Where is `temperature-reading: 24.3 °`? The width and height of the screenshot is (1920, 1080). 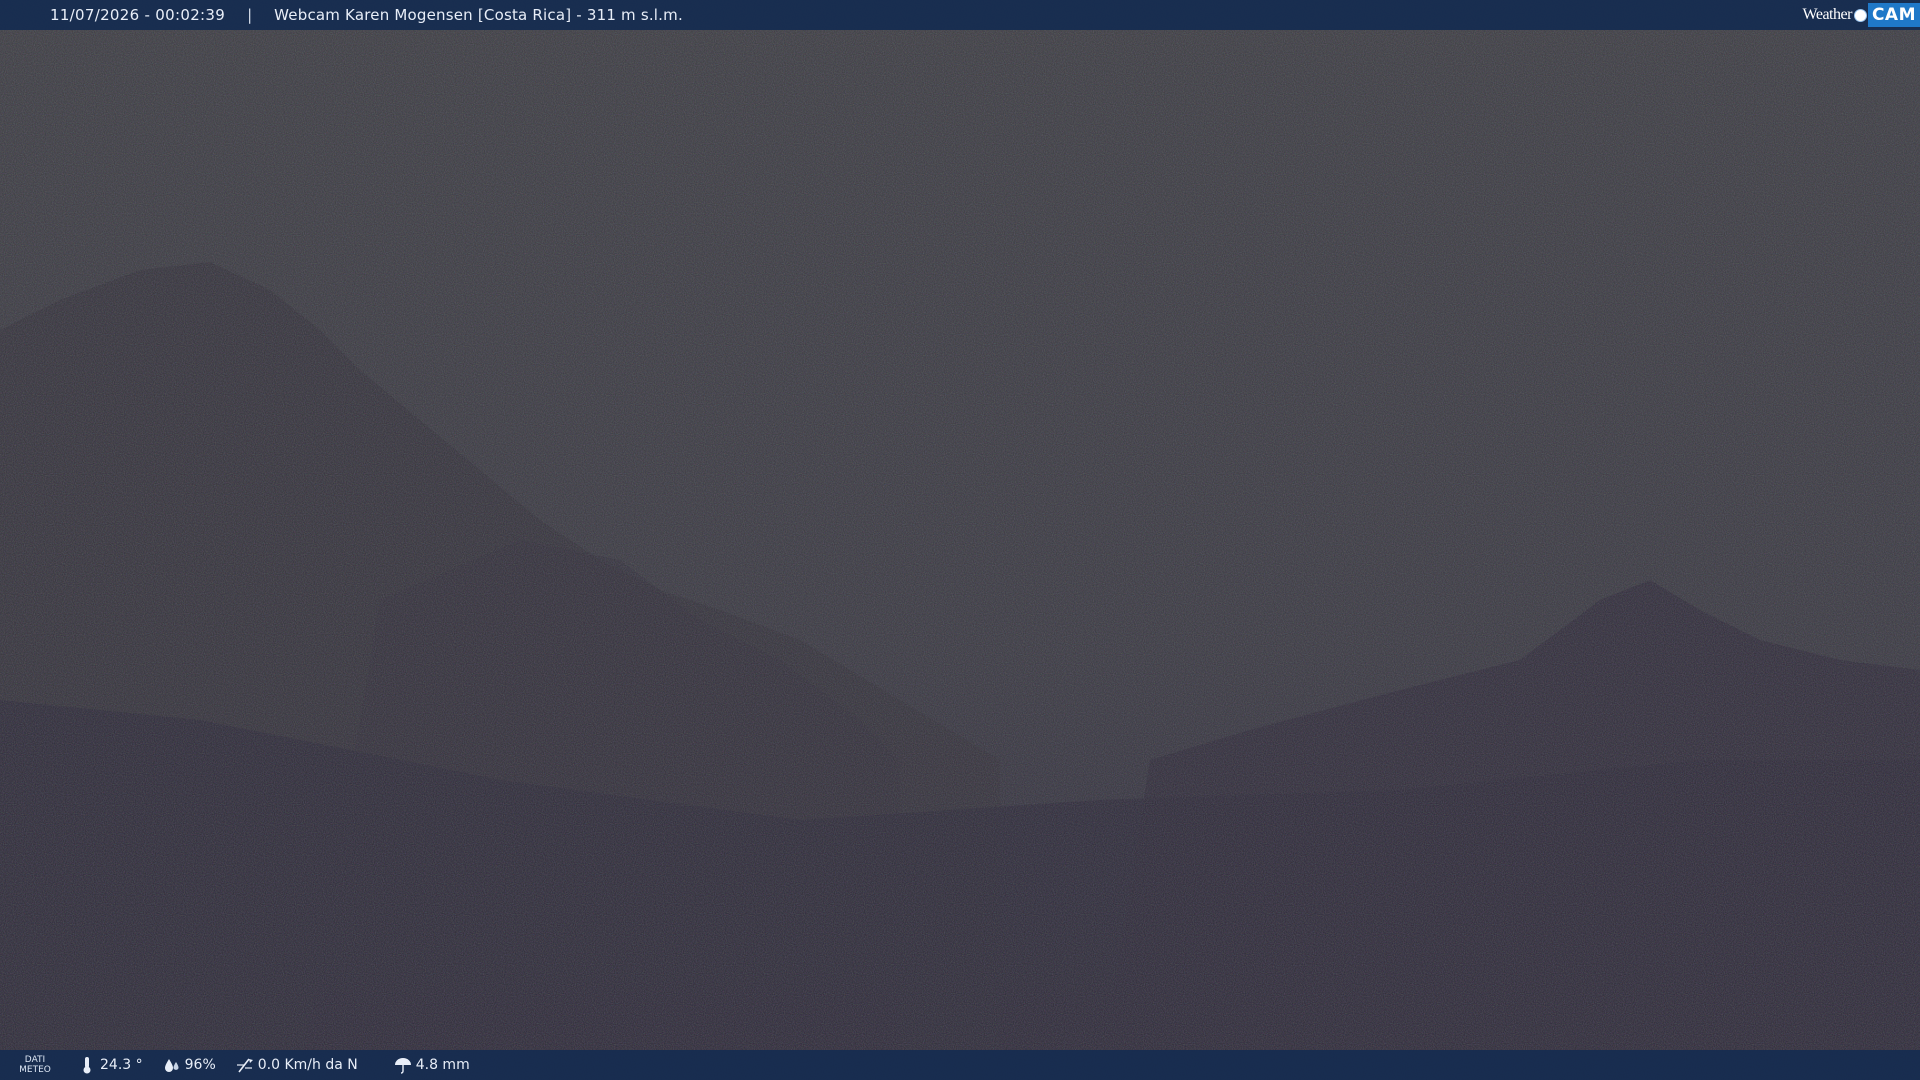 temperature-reading: 24.3 ° is located at coordinates (110, 1065).